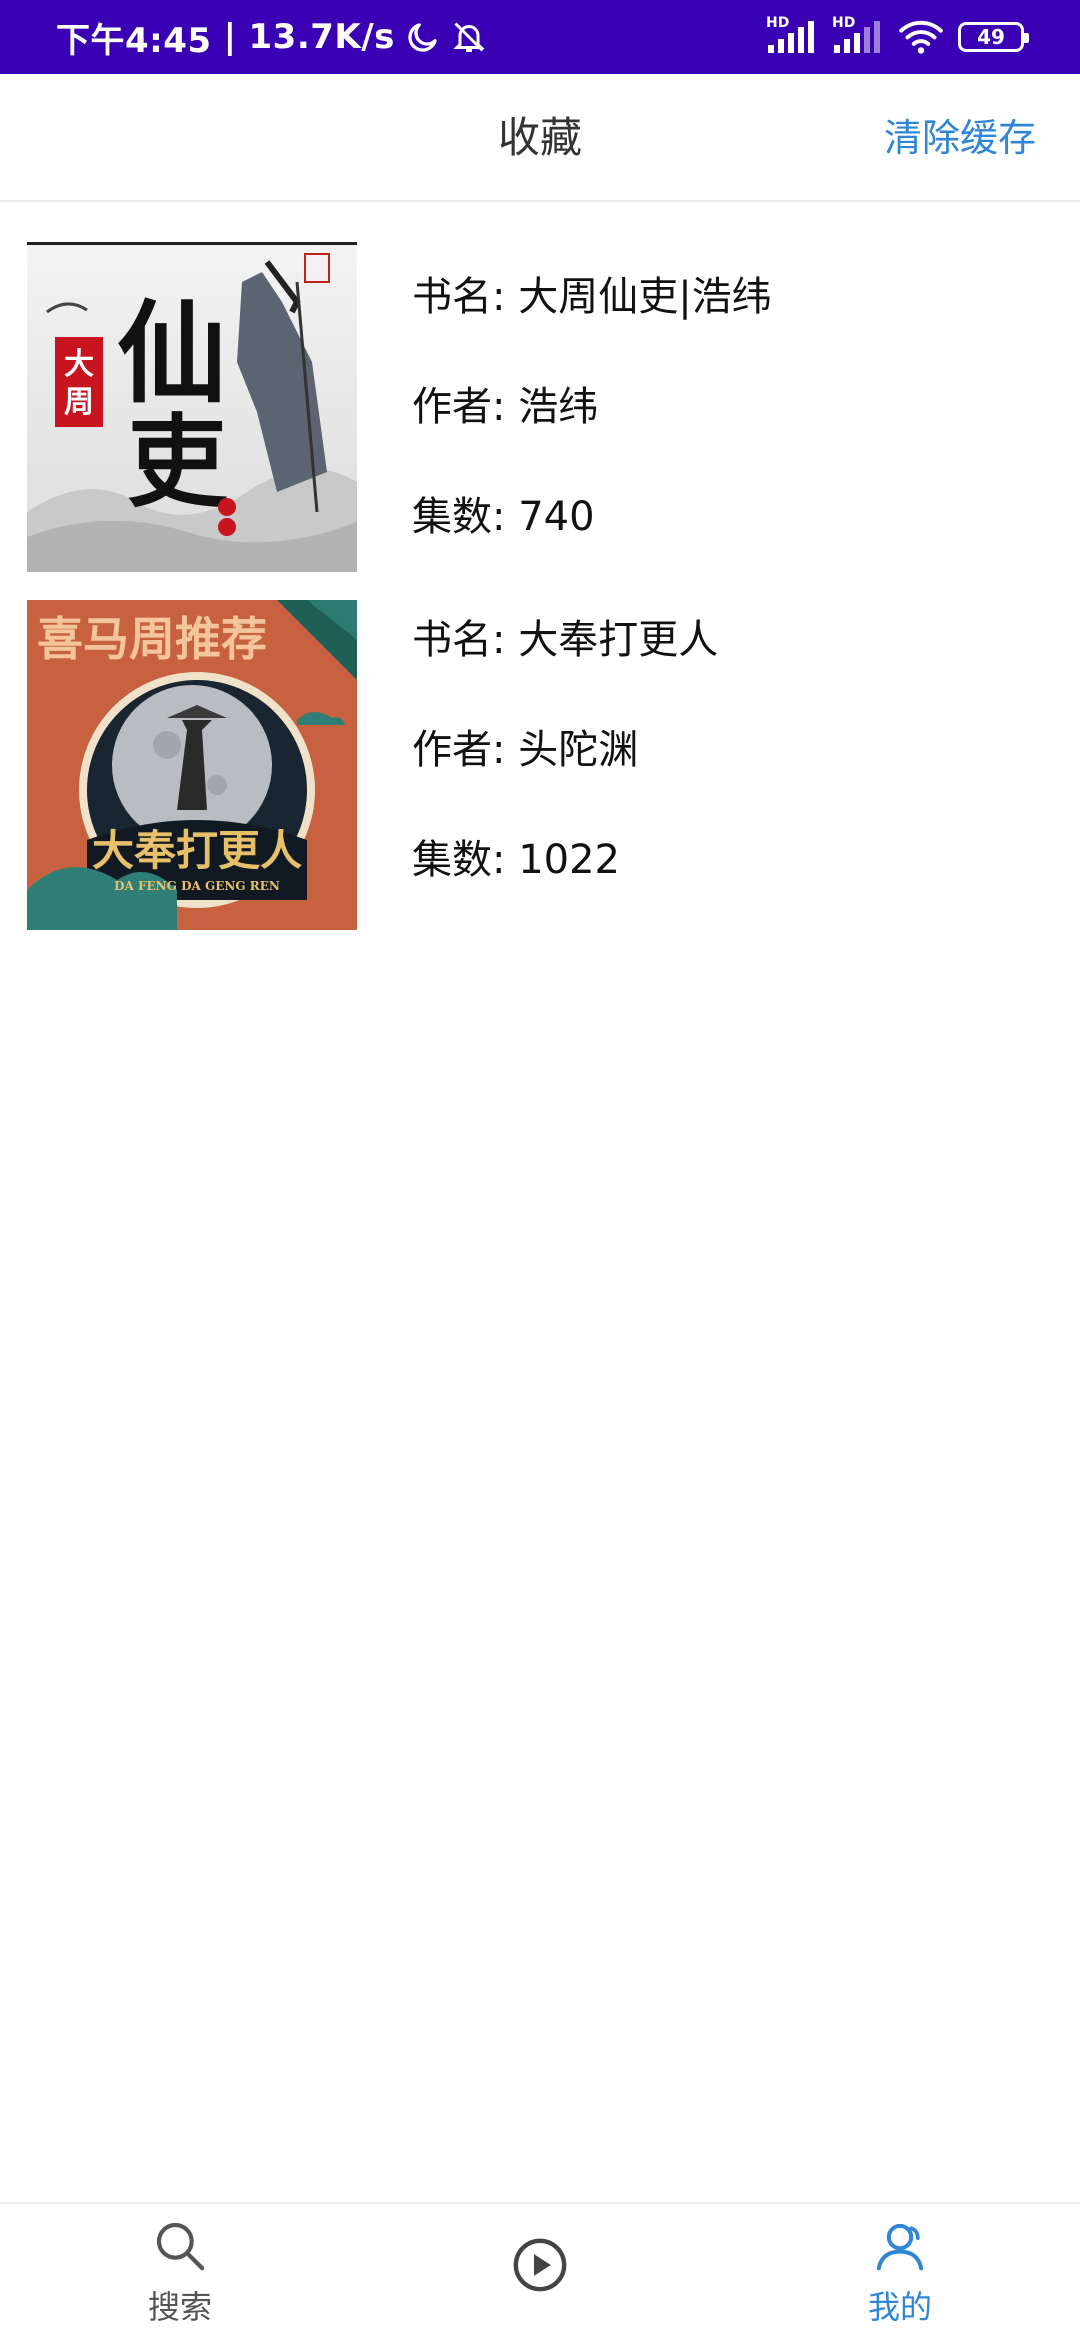  Describe the element at coordinates (79, 402) in the screenshot. I see `cover-seal-bottom: 周` at that location.